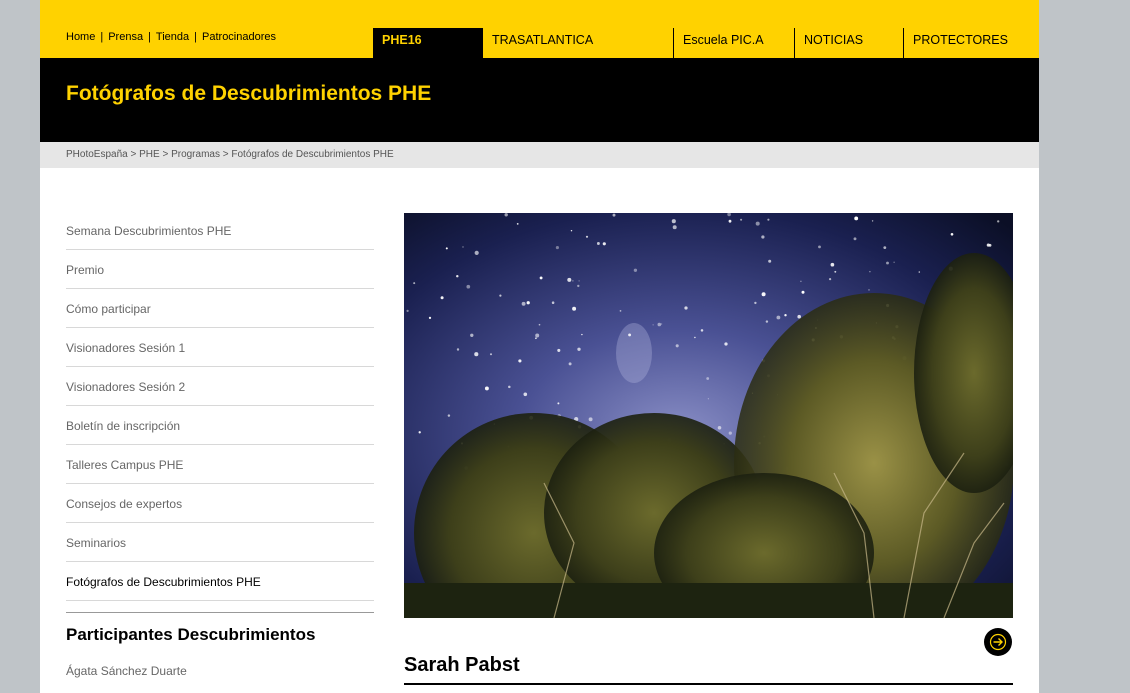 The image size is (1130, 693). What do you see at coordinates (220, 426) in the screenshot?
I see `sidebar-item-boletin: Boletín de inscripción` at bounding box center [220, 426].